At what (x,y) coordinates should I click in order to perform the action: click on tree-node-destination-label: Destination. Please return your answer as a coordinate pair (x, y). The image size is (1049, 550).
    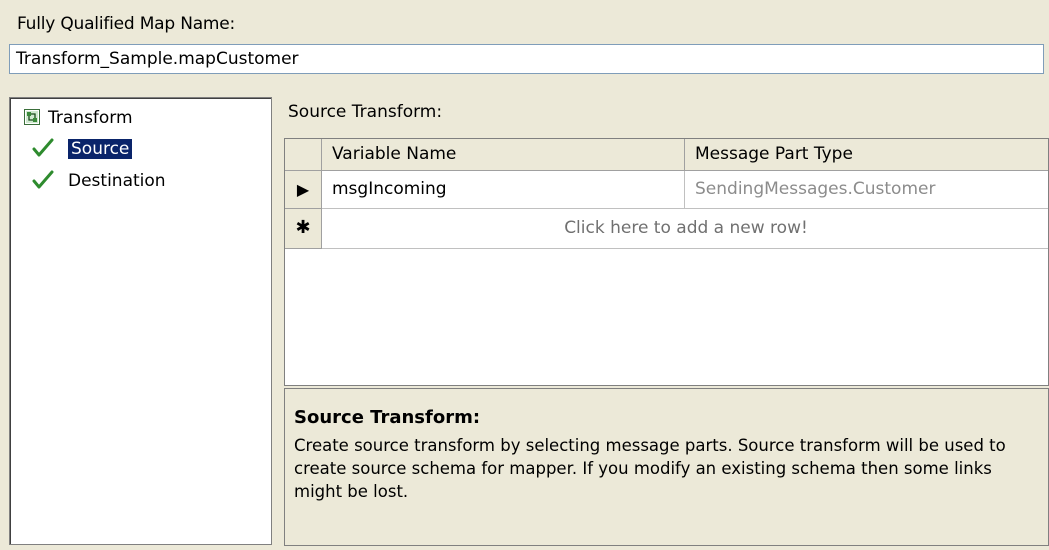
    Looking at the image, I should click on (117, 181).